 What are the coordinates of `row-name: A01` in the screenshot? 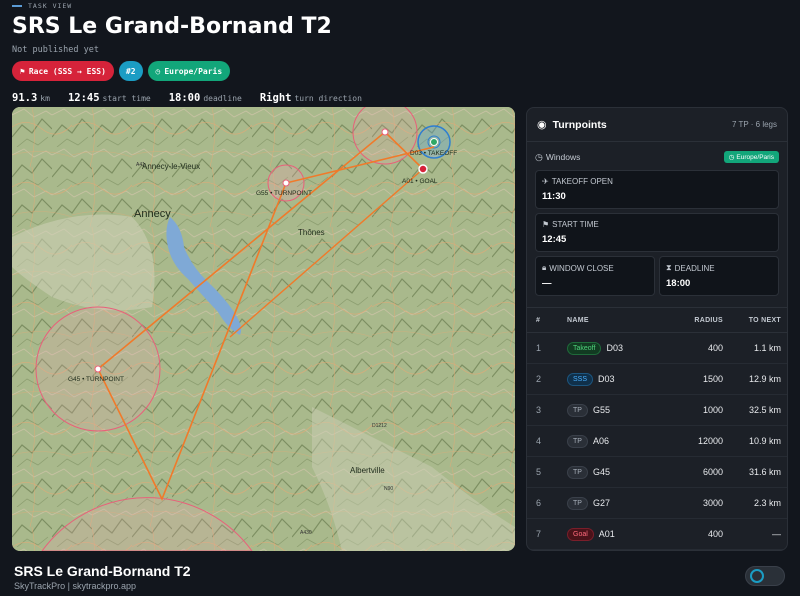 It's located at (606, 534).